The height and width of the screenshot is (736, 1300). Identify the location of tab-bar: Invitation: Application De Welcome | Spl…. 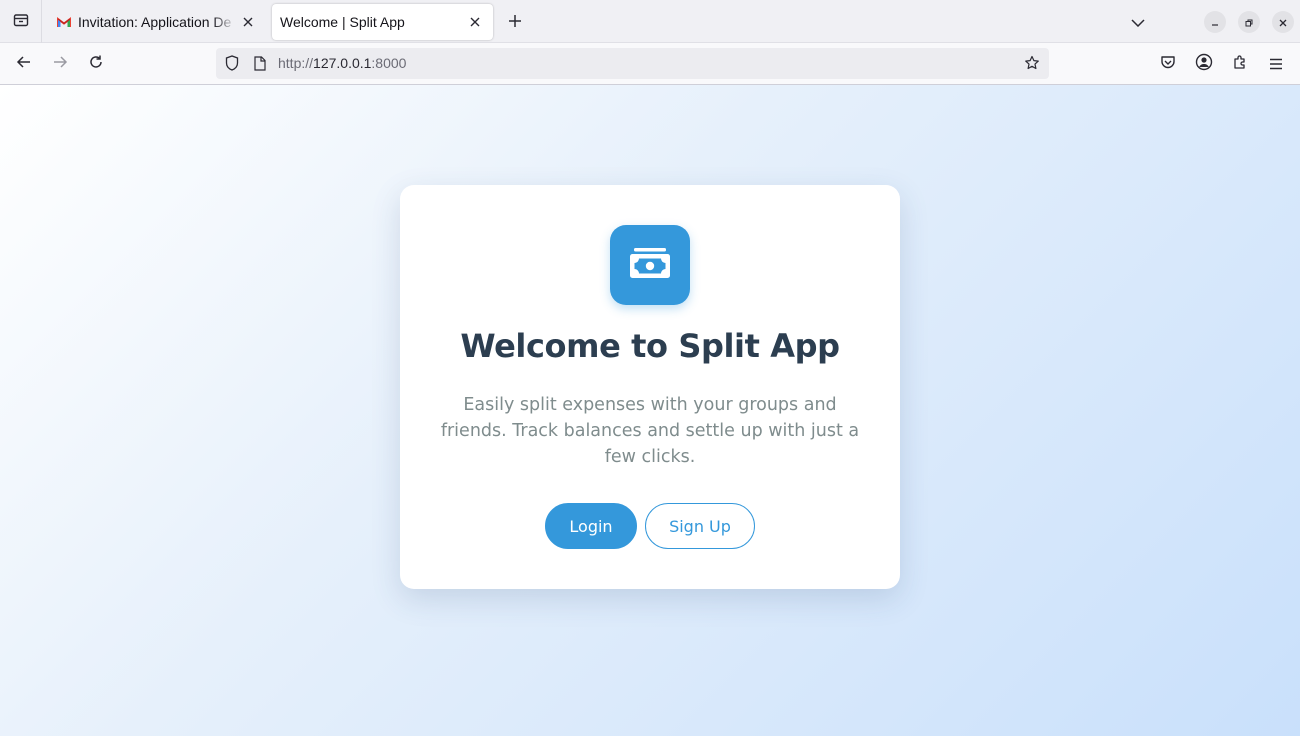
(650, 21).